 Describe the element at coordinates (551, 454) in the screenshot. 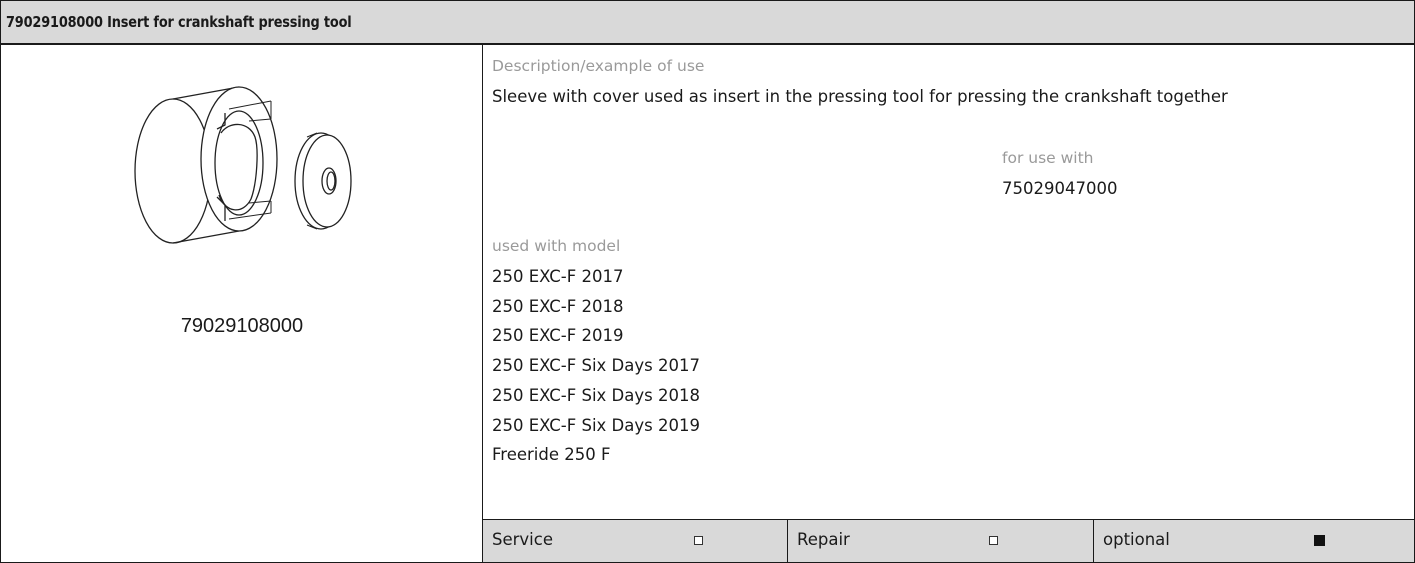

I see `model-item: Freeride 250 F` at that location.